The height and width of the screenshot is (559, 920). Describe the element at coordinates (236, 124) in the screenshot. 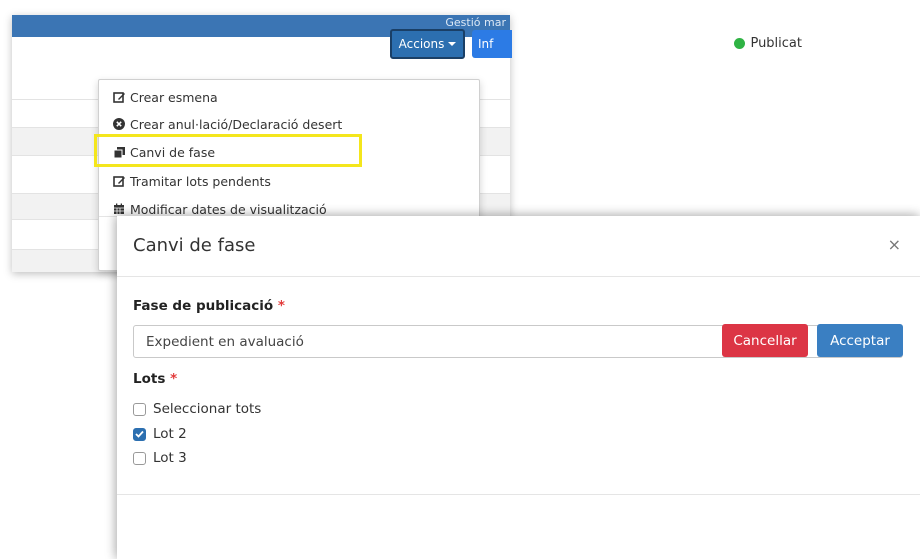

I see `menu-item-label: Crear anul·lació/Declaració desert` at that location.